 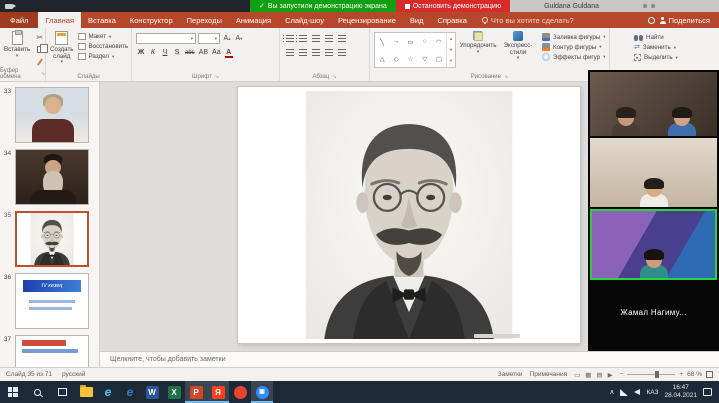 I want to click on tab-home: Главная, so click(x=59, y=20).